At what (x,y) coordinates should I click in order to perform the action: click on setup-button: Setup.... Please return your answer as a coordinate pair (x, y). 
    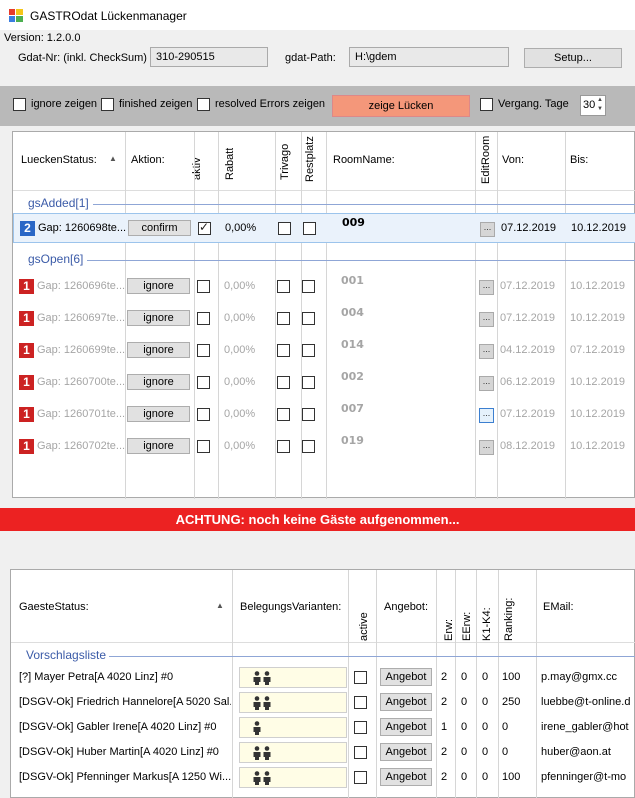
    Looking at the image, I should click on (573, 58).